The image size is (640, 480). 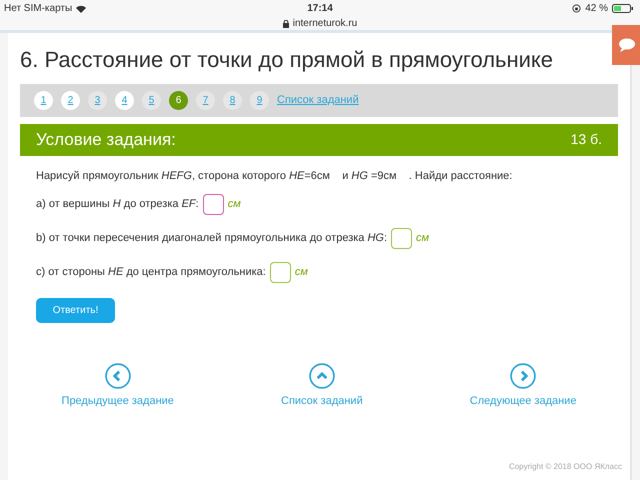 What do you see at coordinates (321, 376) in the screenshot?
I see `chevron-up-icon` at bounding box center [321, 376].